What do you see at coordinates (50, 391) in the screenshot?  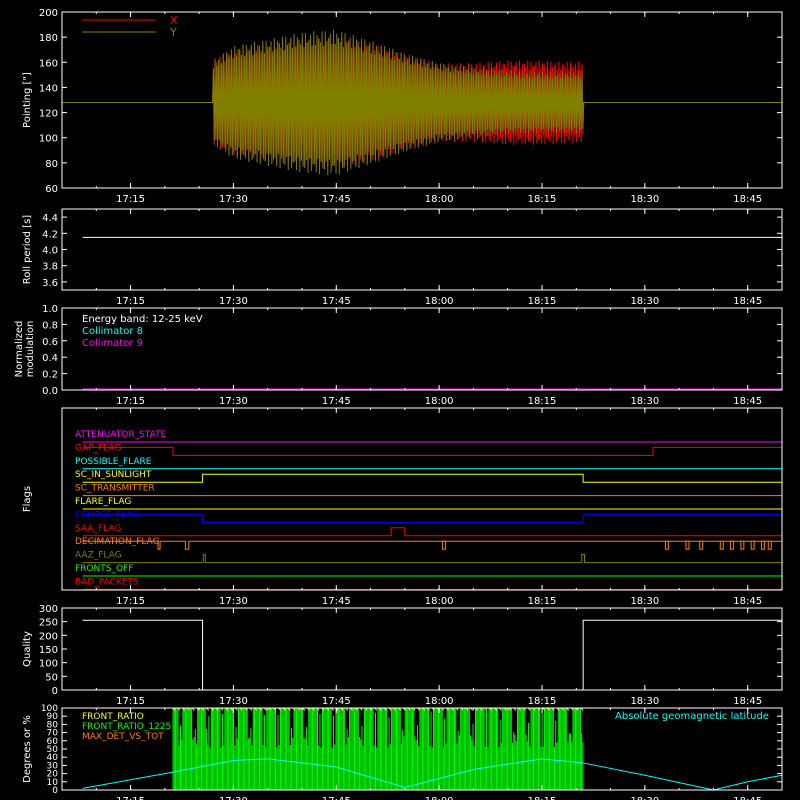 I see `modulation-ytick-label: 0.0` at bounding box center [50, 391].